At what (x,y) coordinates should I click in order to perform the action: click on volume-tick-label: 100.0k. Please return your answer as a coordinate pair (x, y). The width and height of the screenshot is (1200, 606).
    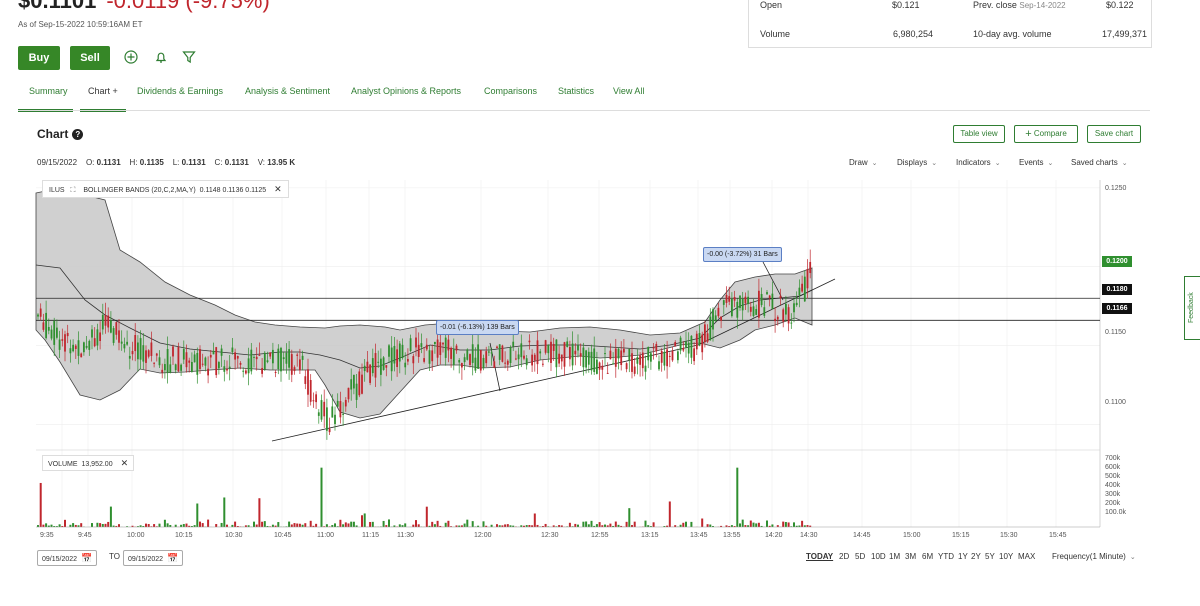
    Looking at the image, I should click on (1116, 512).